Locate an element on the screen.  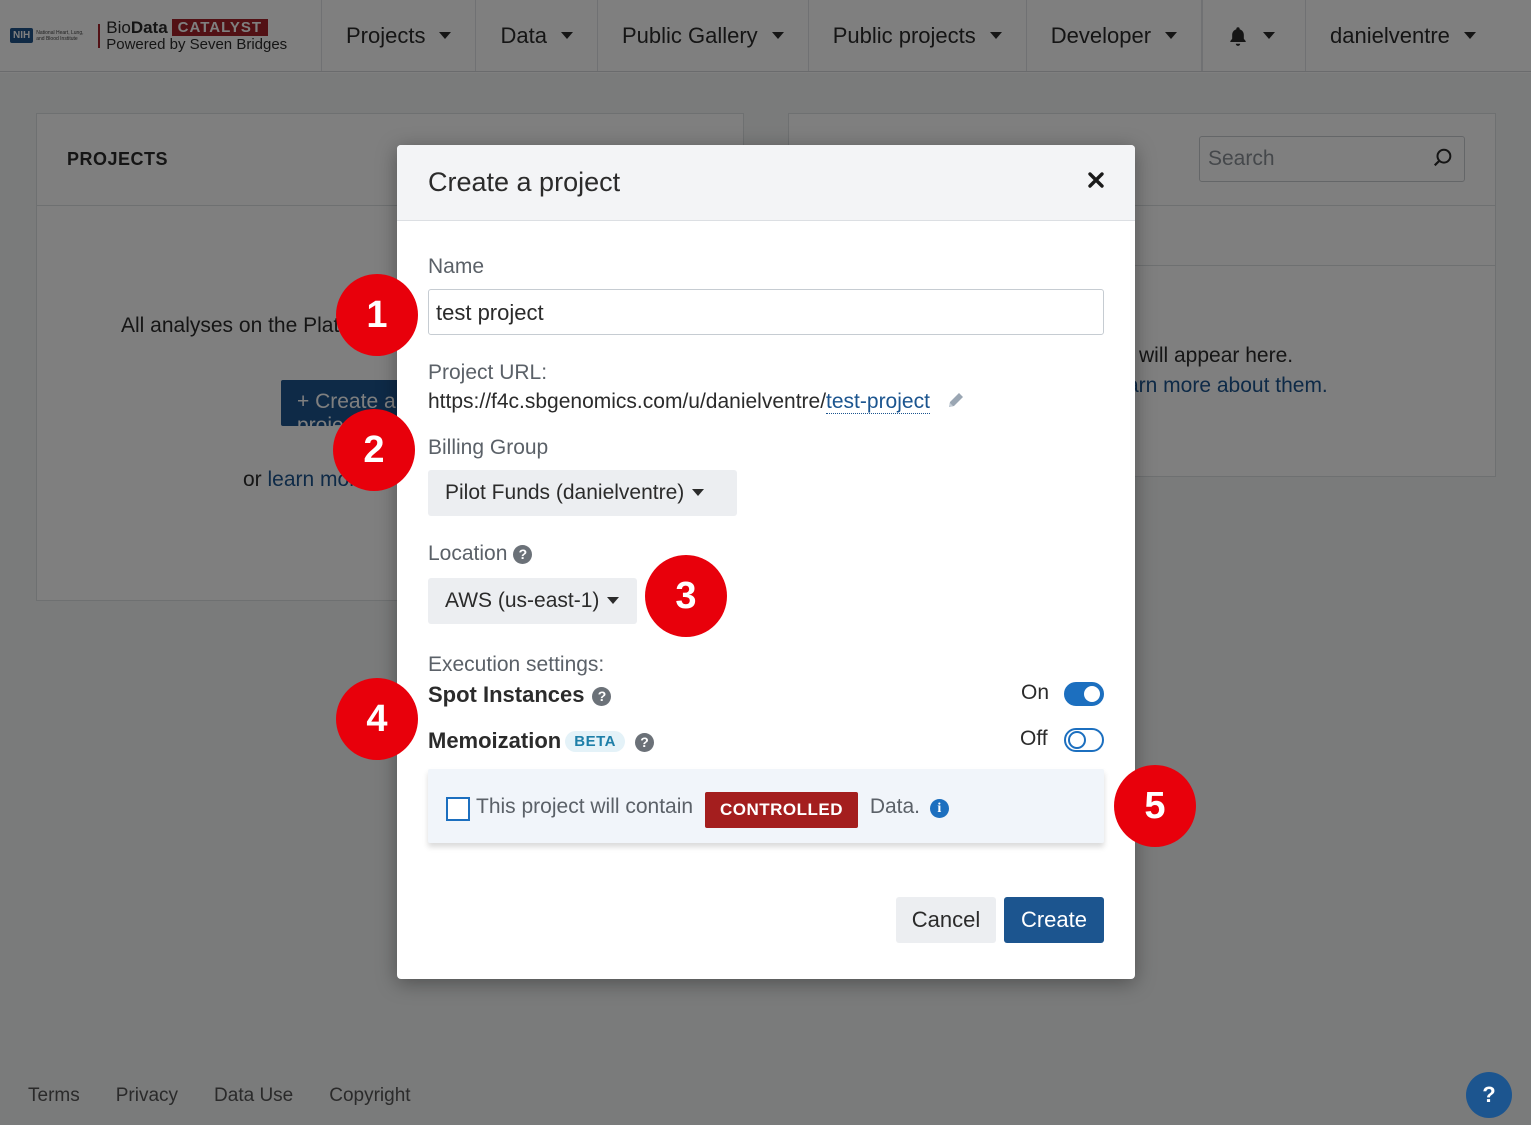
memoization-toggle is located at coordinates (1084, 740).